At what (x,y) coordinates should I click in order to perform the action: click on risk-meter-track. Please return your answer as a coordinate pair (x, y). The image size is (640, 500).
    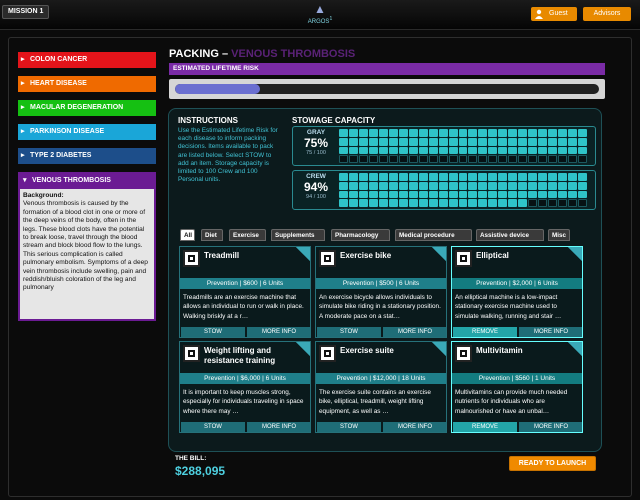
    Looking at the image, I should click on (387, 89).